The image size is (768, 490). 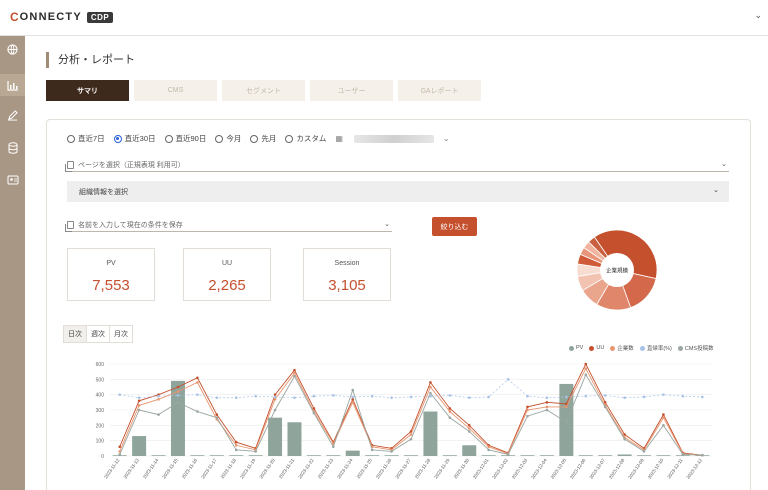 I want to click on radio-last-month: 先月, so click(x=263, y=138).